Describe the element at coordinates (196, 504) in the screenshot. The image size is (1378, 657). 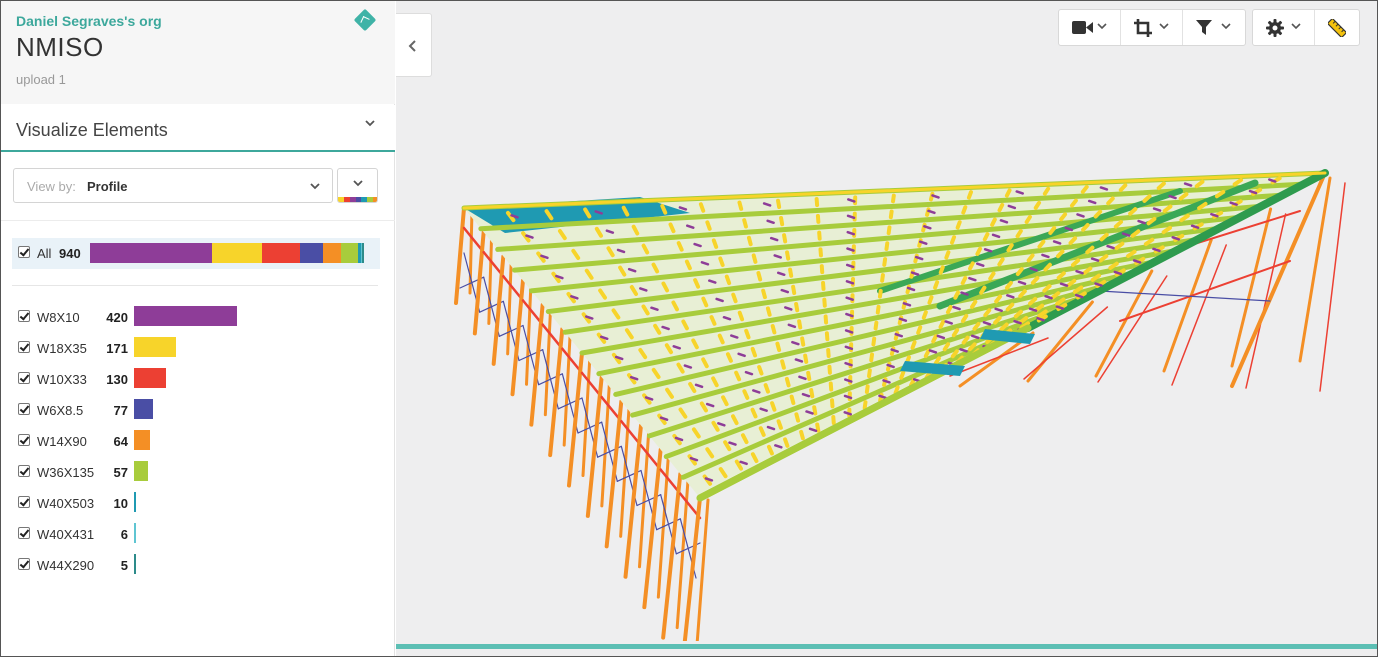
I see `profile-row-w40x503: W40X503 10` at that location.